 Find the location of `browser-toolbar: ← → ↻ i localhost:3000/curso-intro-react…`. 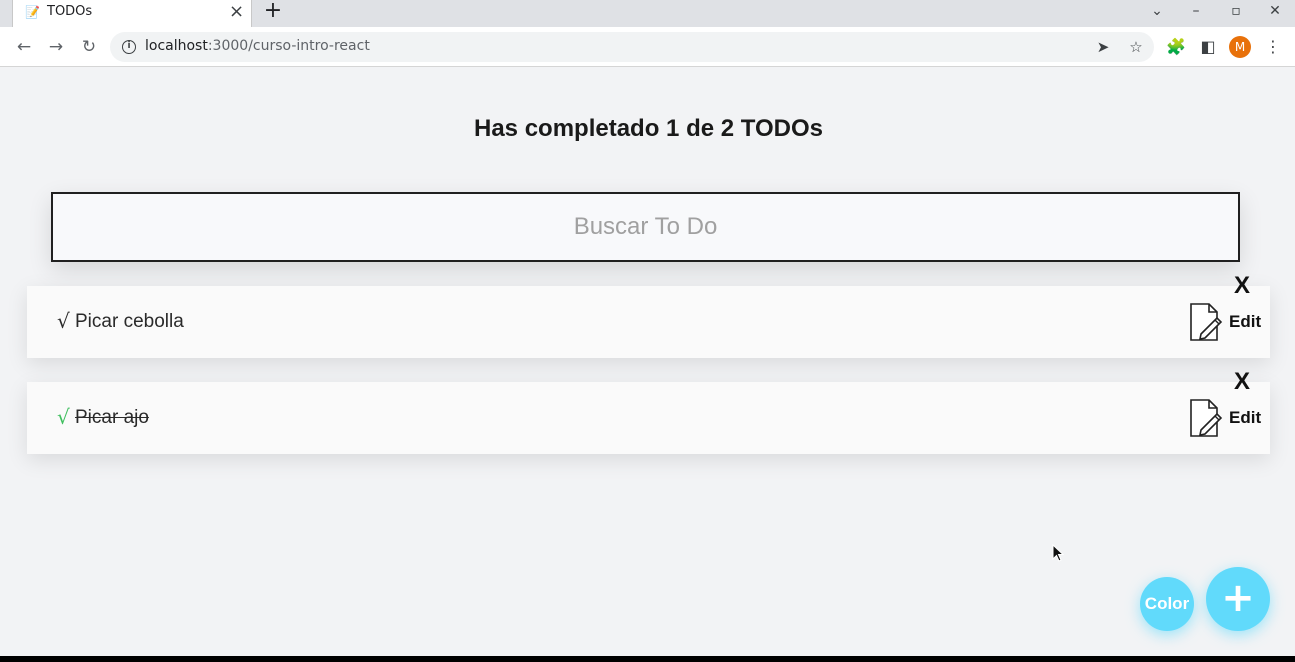

browser-toolbar: ← → ↻ i localhost:3000/curso-intro-react… is located at coordinates (647, 47).